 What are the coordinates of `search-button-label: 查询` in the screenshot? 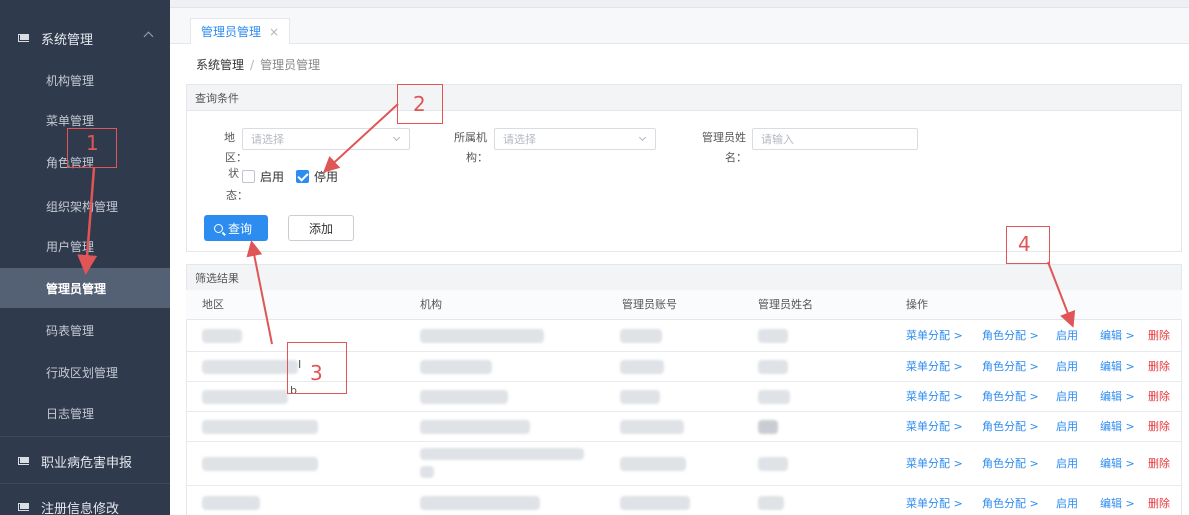 It's located at (240, 228).